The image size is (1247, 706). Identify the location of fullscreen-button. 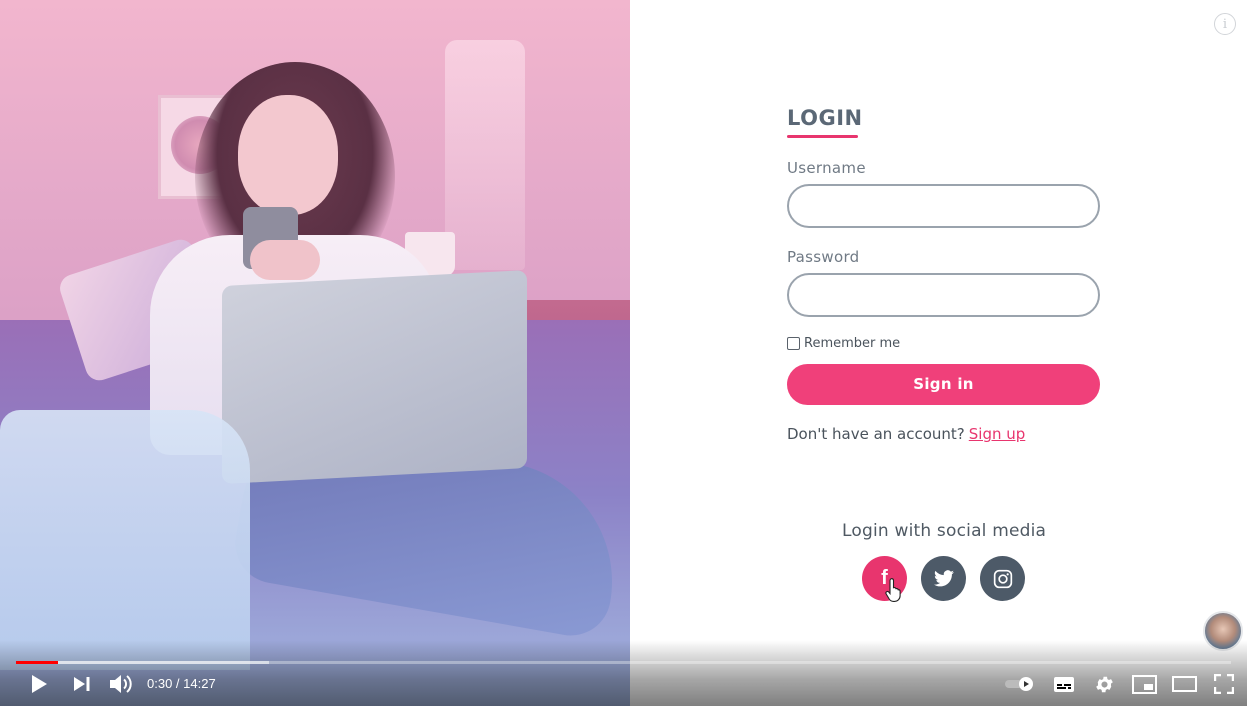
(1224, 684).